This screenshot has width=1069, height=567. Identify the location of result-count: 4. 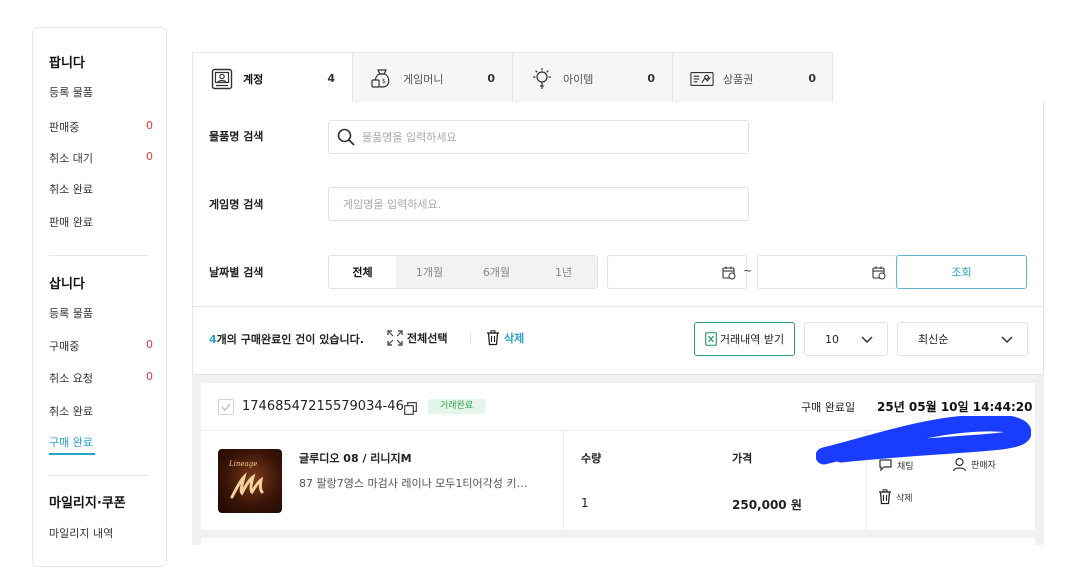
(213, 339).